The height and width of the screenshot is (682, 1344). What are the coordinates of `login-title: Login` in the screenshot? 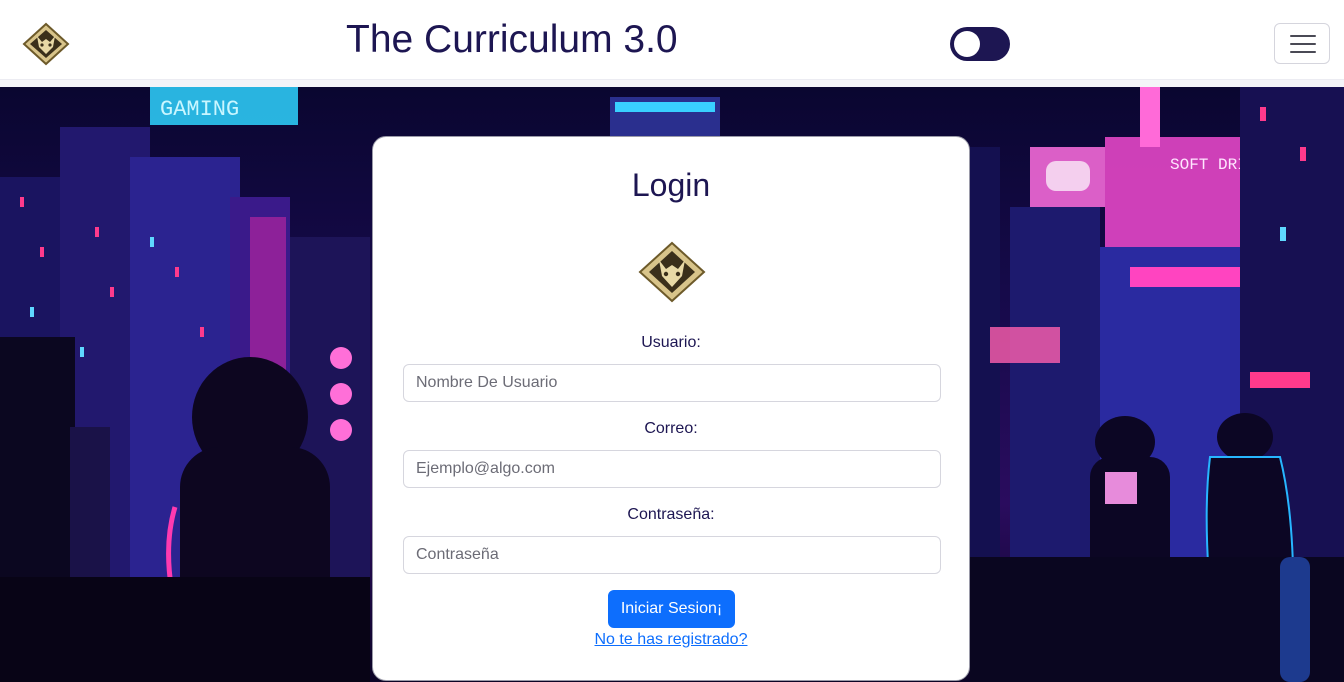 It's located at (671, 185).